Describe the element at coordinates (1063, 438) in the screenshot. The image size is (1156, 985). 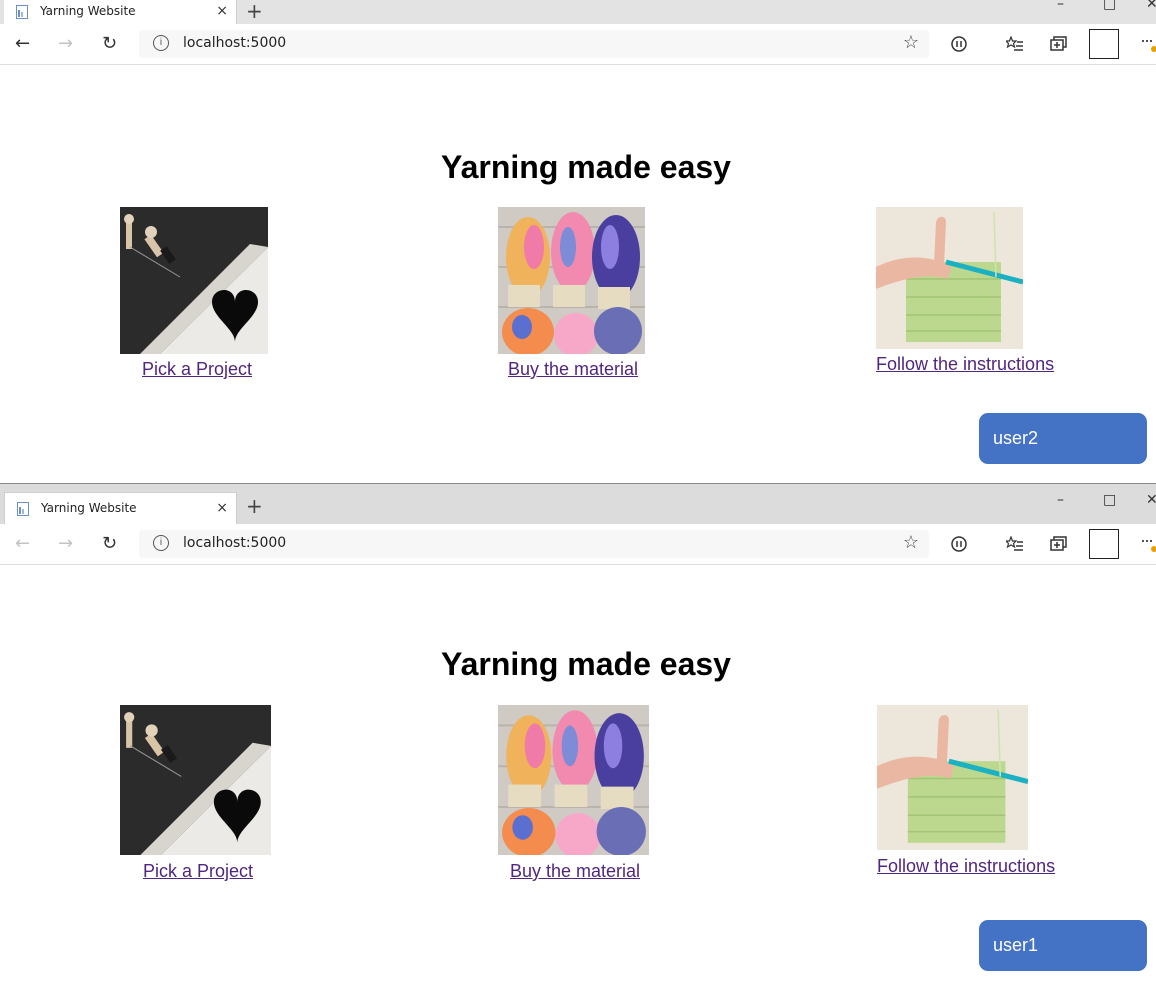
I see `user-button: user2` at that location.